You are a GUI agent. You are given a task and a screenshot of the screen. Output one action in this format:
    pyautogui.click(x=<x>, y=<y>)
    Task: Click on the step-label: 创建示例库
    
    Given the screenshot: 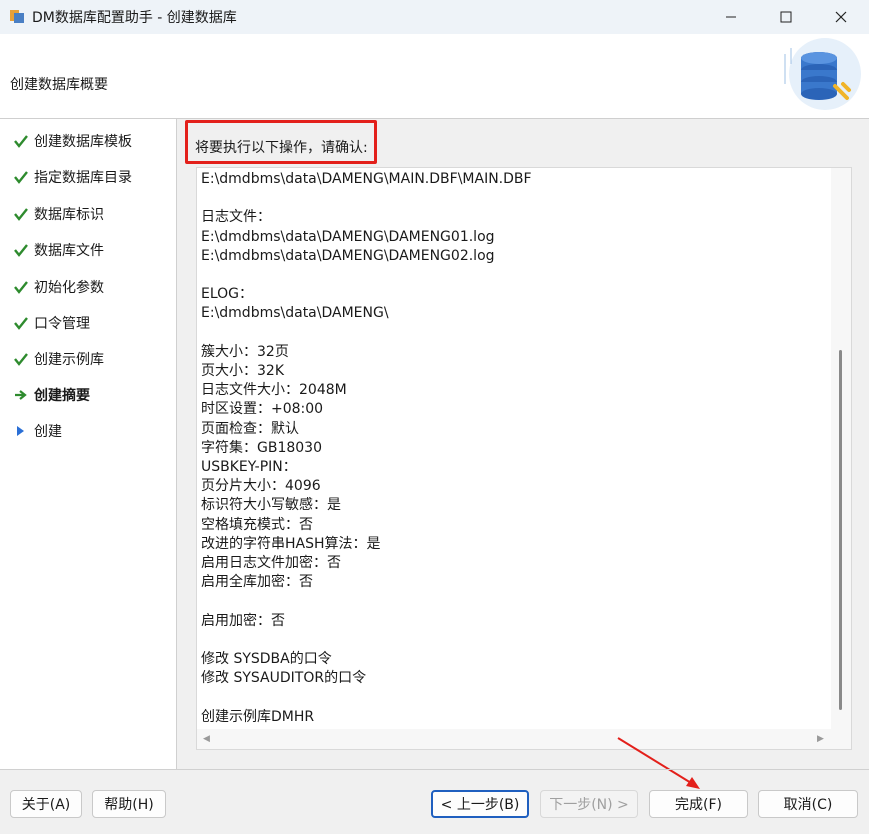 What is the action you would take?
    pyautogui.click(x=69, y=360)
    